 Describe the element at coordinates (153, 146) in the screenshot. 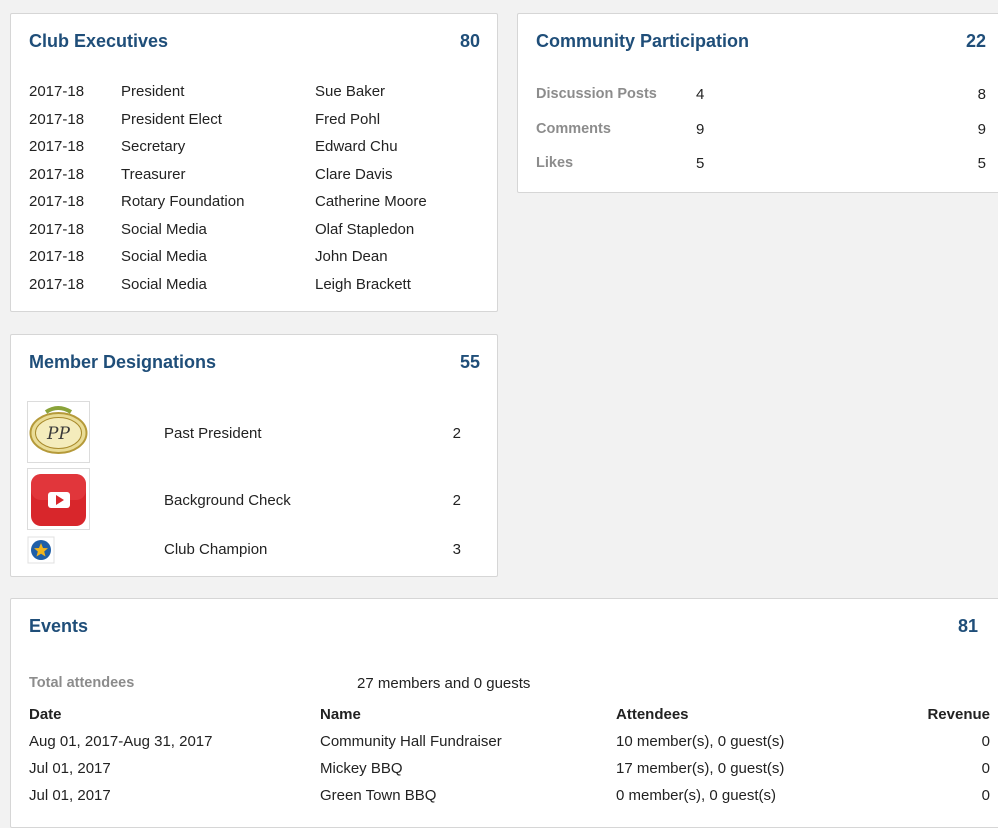

I see `exec-role: Secretary` at that location.